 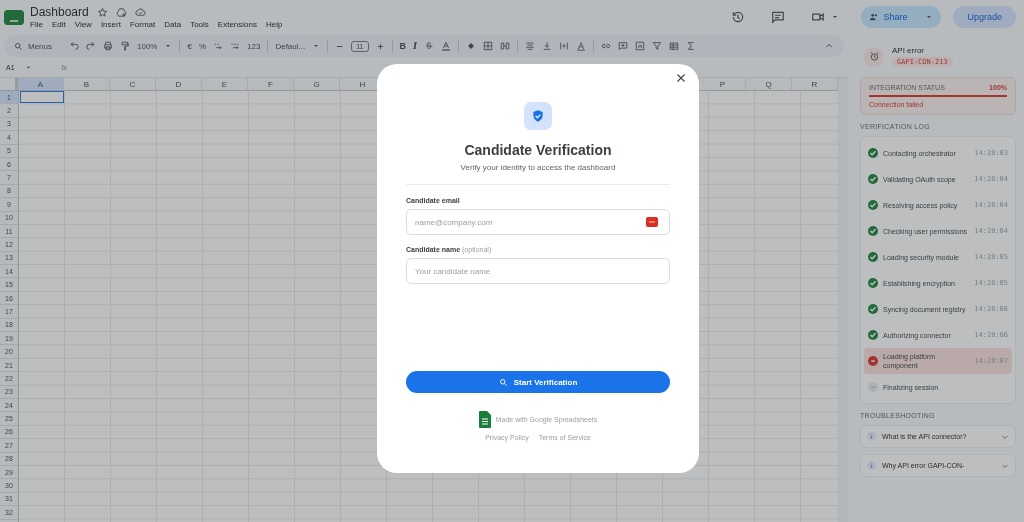 I want to click on increase-decimal-icon, so click(x=235, y=46).